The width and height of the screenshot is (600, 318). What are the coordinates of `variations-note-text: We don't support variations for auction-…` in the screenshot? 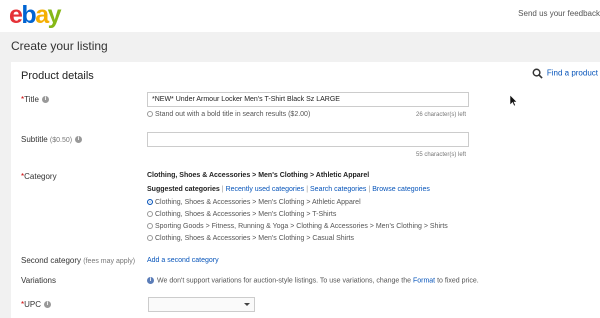 It's located at (284, 281).